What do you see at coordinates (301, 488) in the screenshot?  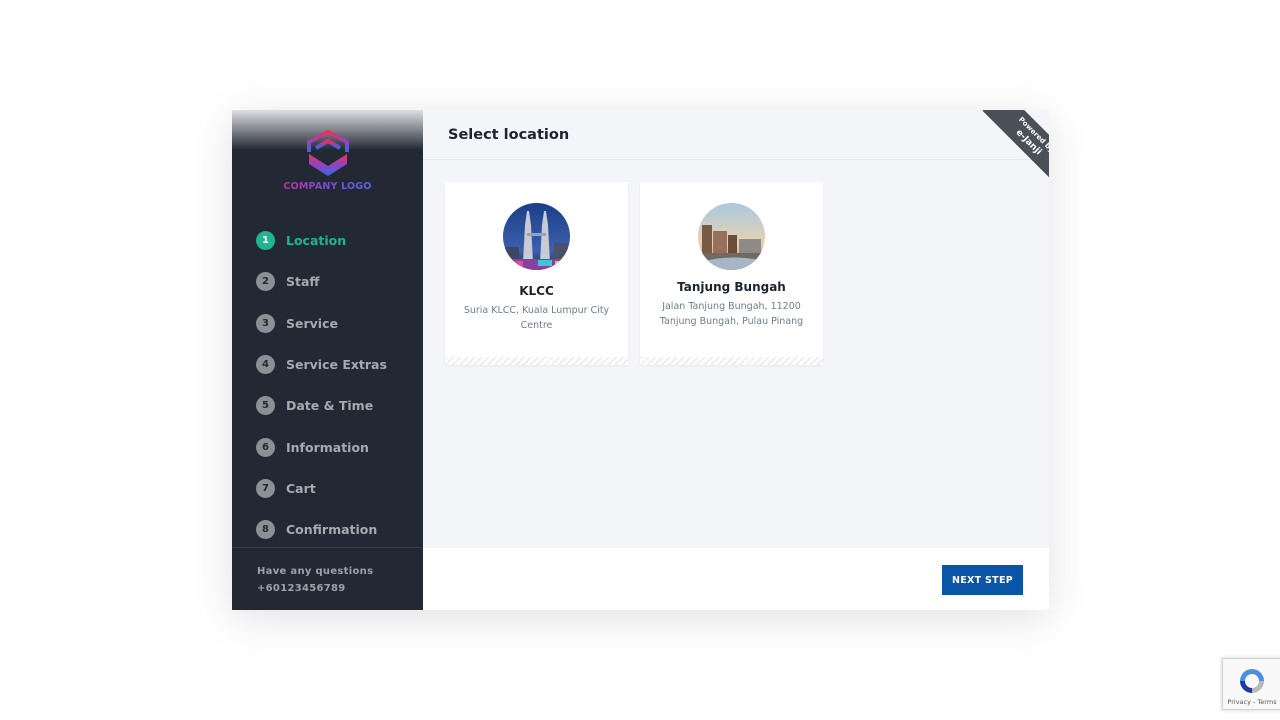 I see `step-label: Cart` at bounding box center [301, 488].